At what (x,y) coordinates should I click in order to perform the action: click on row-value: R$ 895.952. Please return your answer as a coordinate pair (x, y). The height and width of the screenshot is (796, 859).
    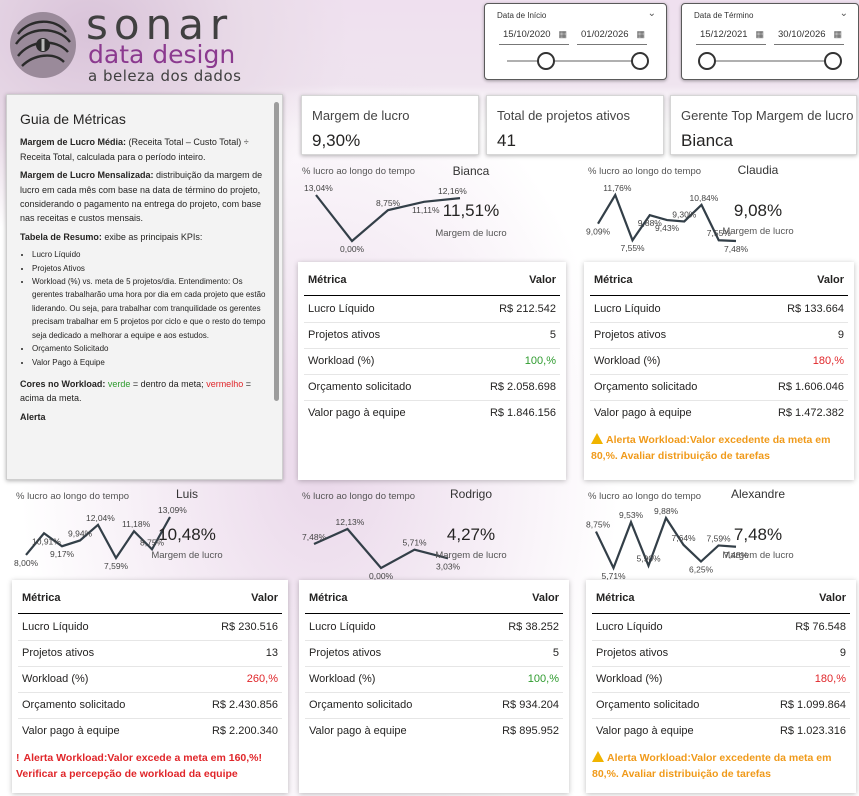
    Looking at the image, I should click on (530, 731).